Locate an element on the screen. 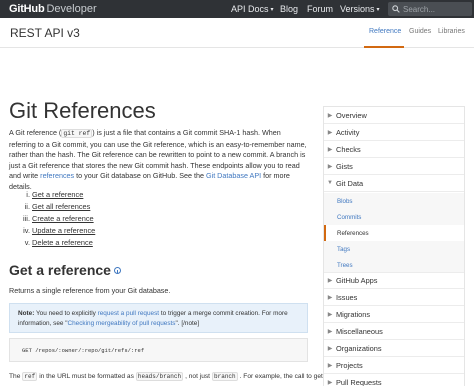 The height and width of the screenshot is (386, 474). inline-code-ref: ref is located at coordinates (30, 376).